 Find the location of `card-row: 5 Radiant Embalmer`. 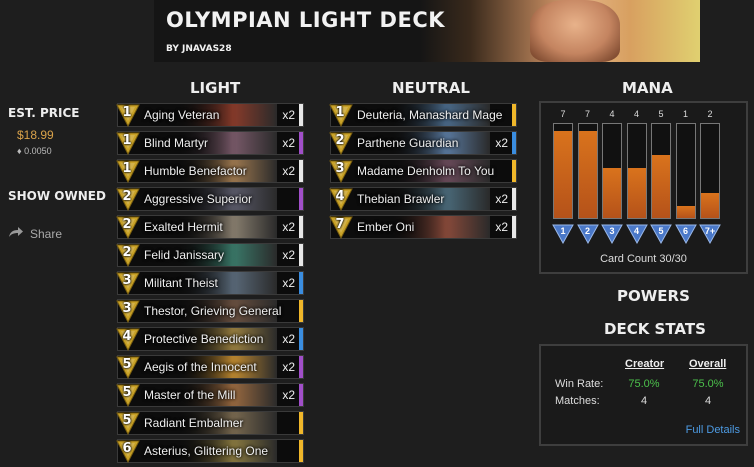

card-row: 5 Radiant Embalmer is located at coordinates (210, 423).